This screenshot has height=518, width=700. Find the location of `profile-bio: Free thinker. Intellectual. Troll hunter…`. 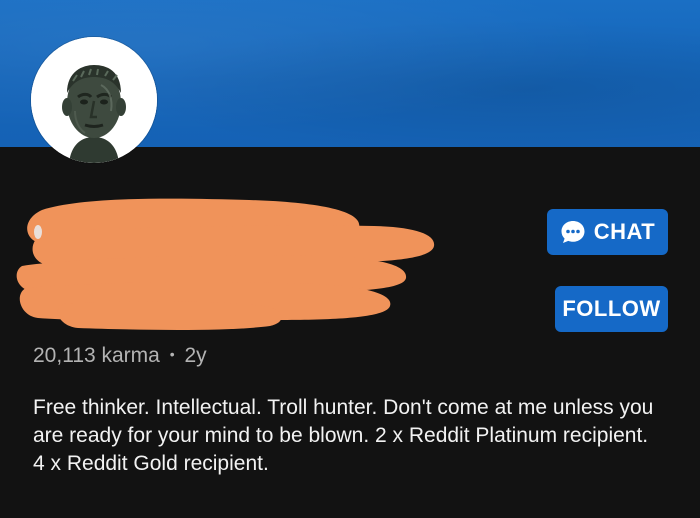

profile-bio: Free thinker. Intellectual. Troll hunter… is located at coordinates (343, 435).